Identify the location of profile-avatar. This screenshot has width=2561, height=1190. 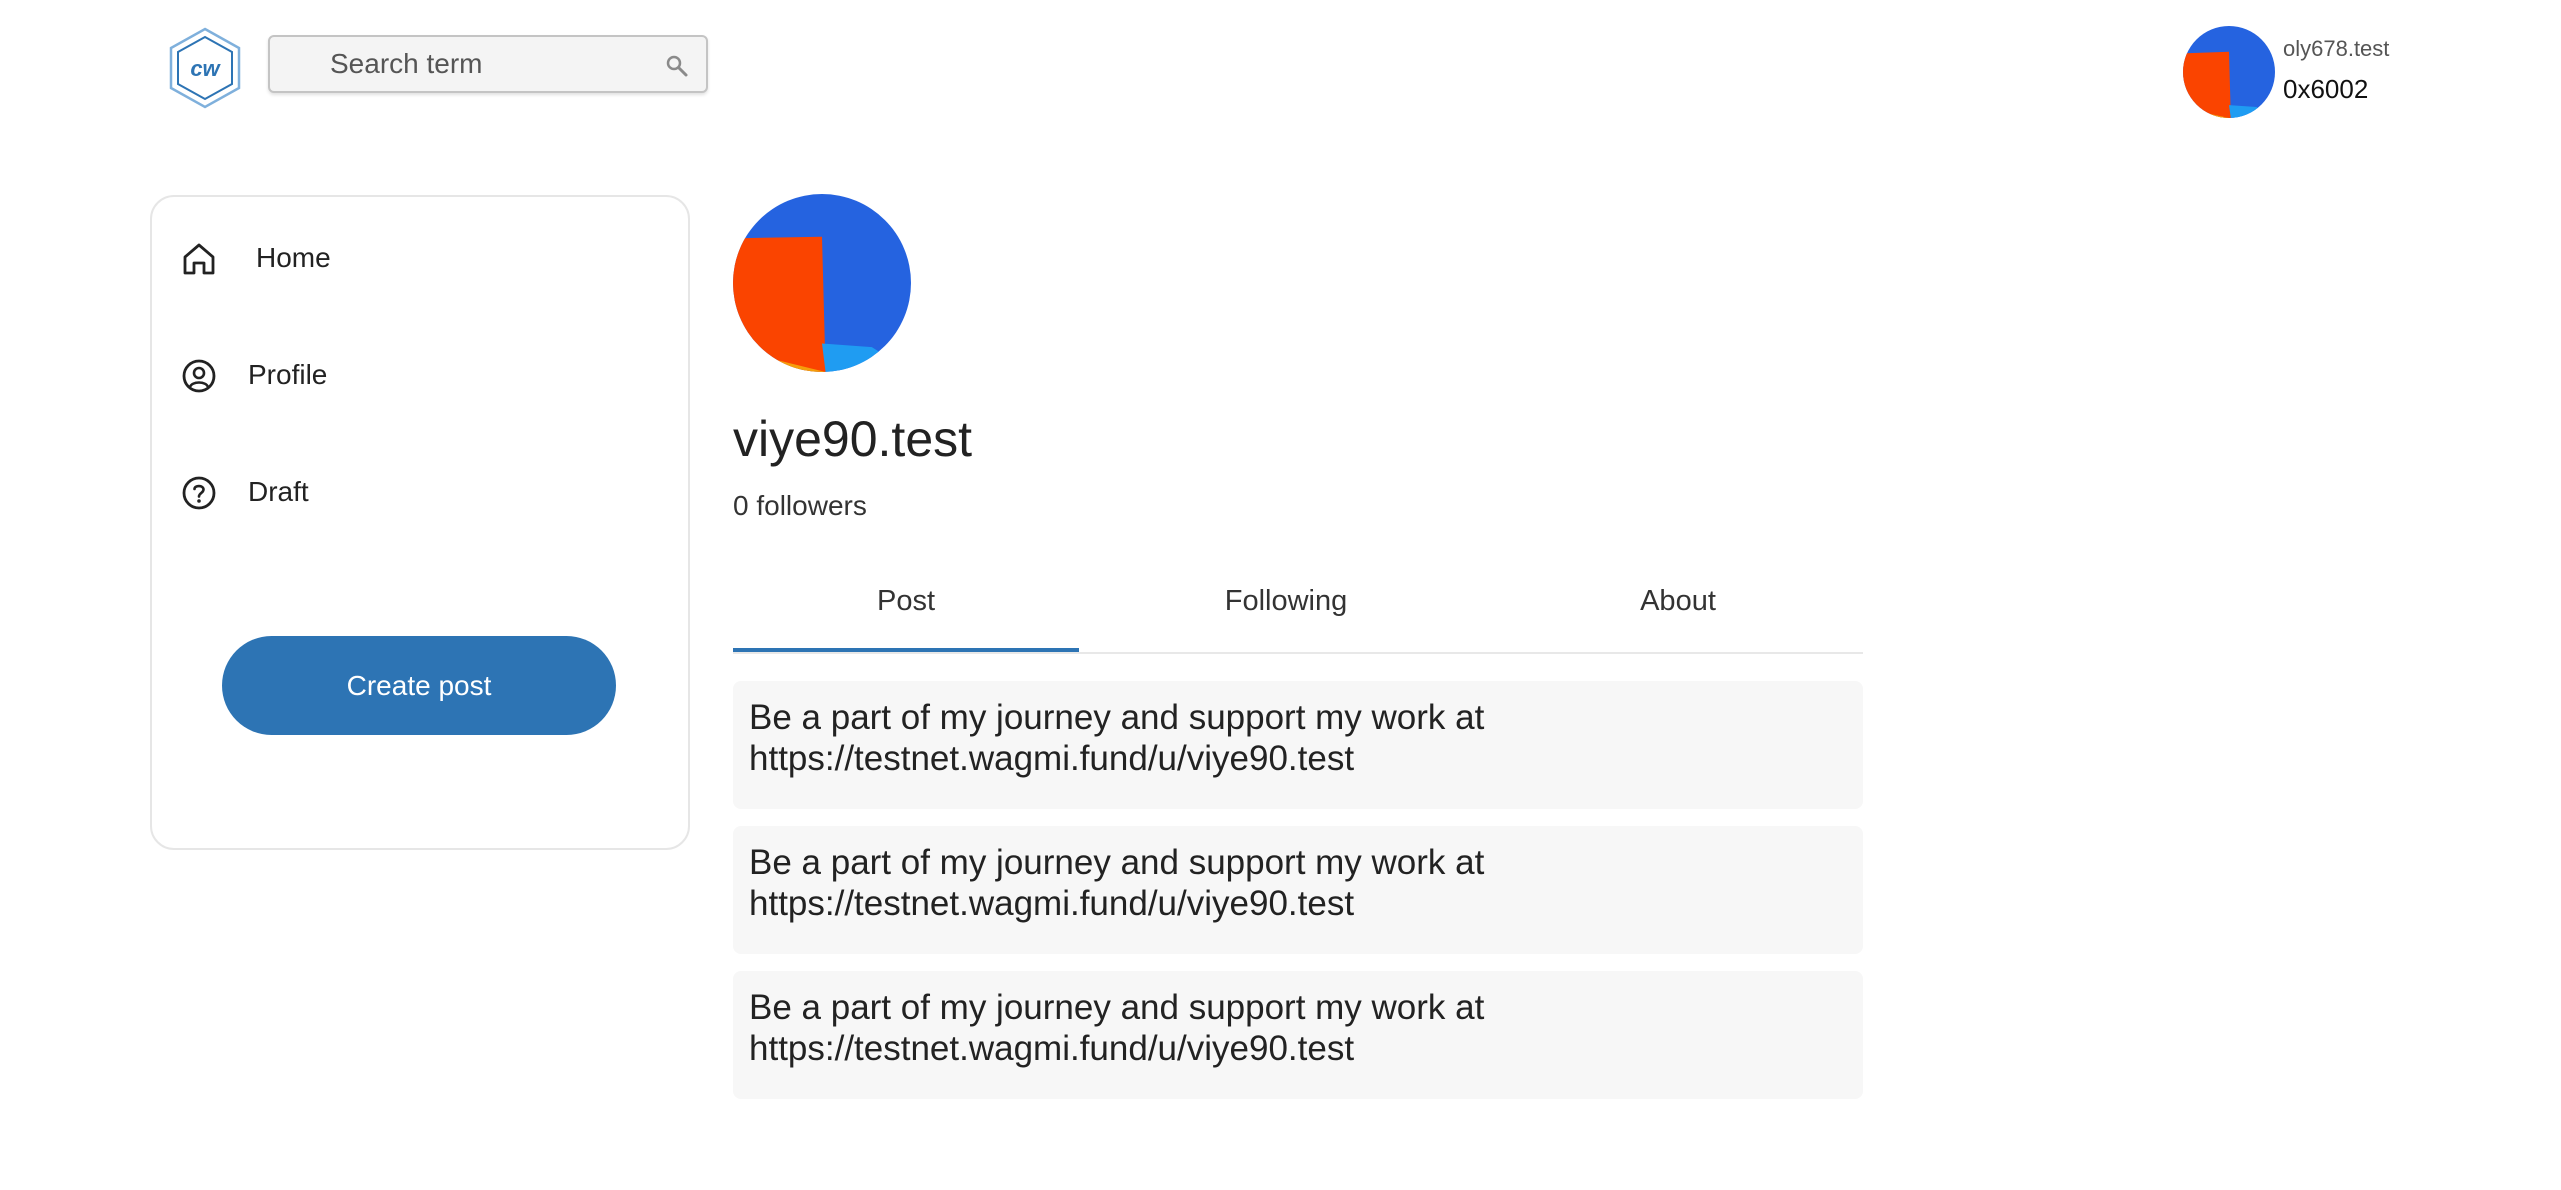
(822, 283).